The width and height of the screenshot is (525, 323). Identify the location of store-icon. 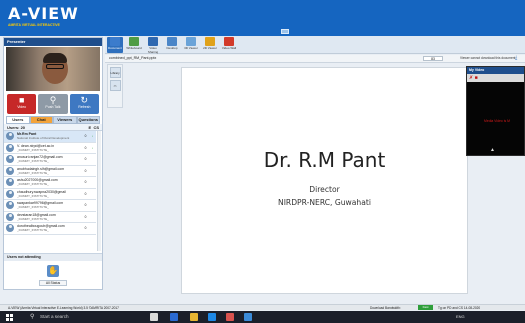
(212, 317).